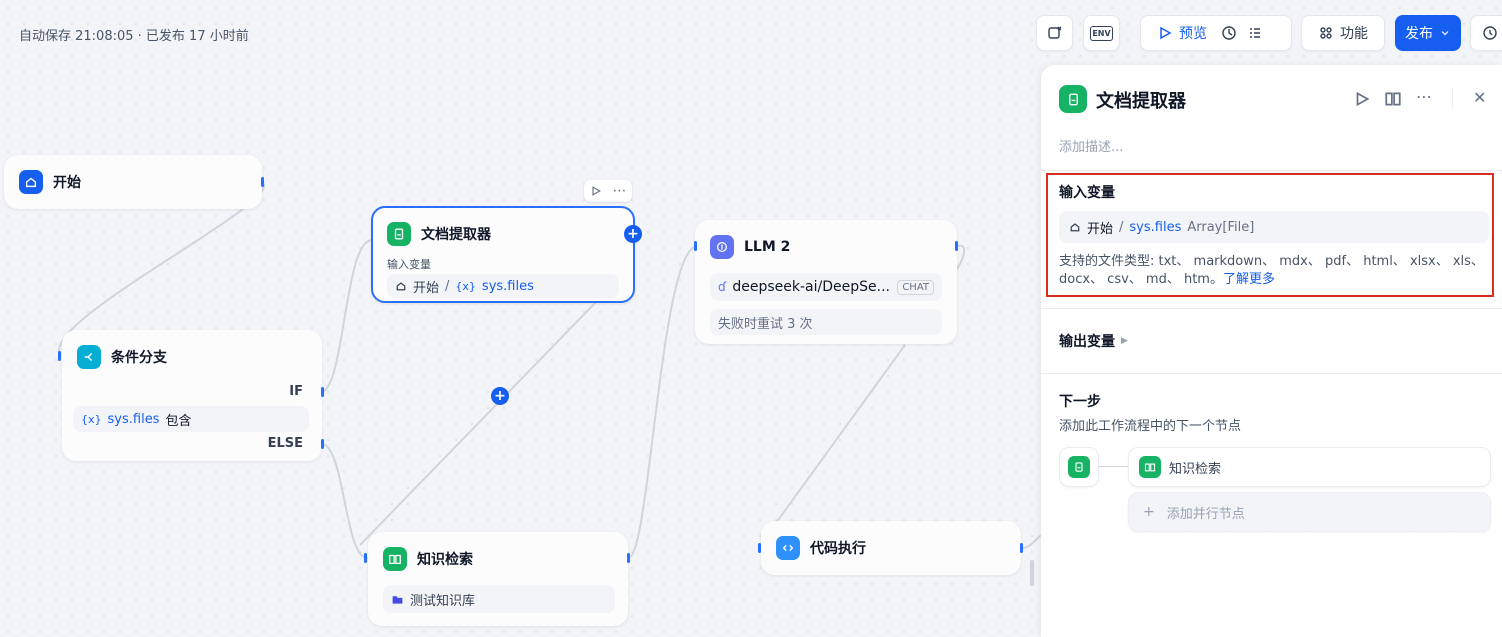  I want to click on input-variables-title: 输入变量, so click(1087, 193).